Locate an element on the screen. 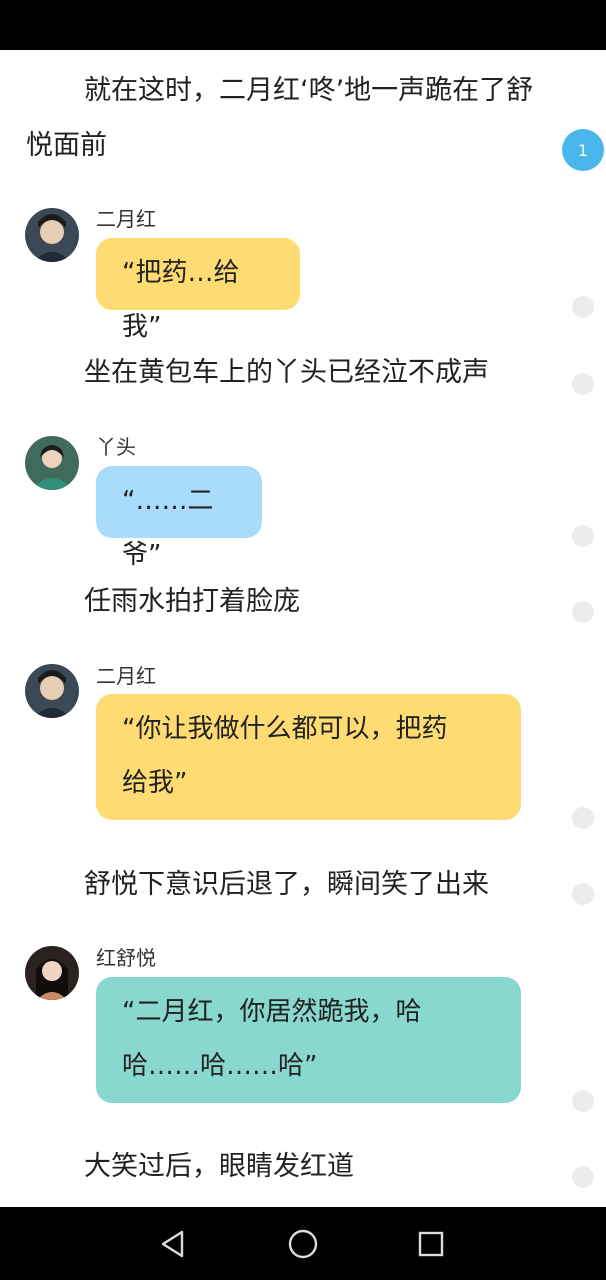  narration-line: 坐在黄包车上的丫头已经泣不成声 is located at coordinates (286, 372).